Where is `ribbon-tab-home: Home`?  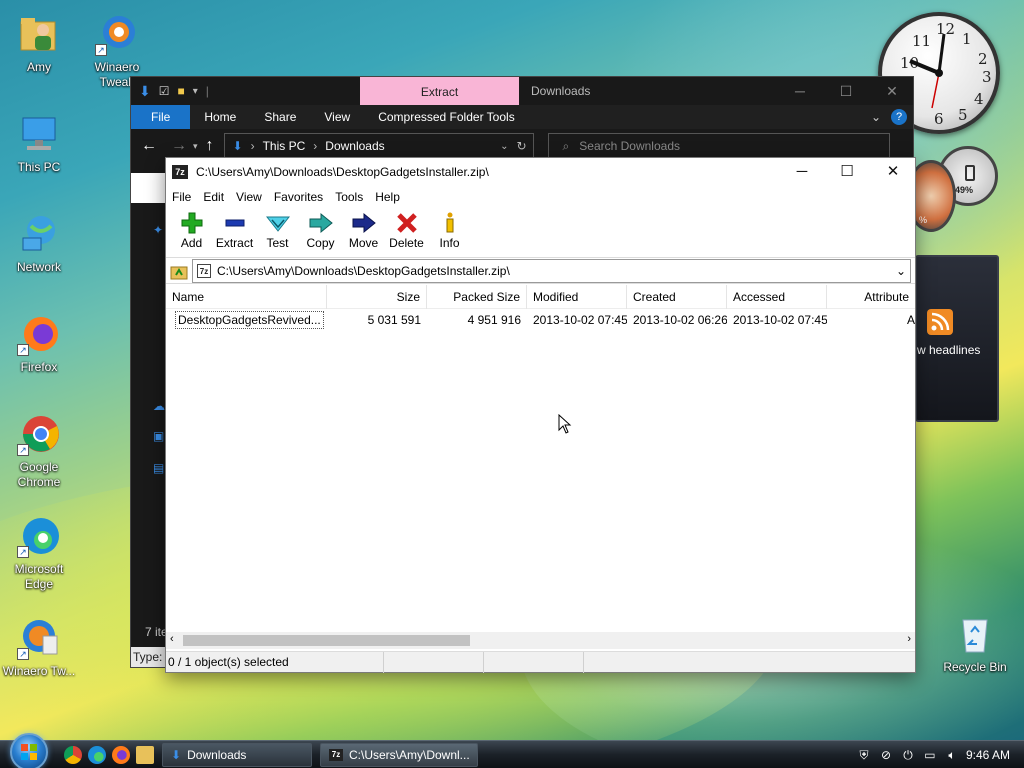
ribbon-tab-home: Home is located at coordinates (220, 117).